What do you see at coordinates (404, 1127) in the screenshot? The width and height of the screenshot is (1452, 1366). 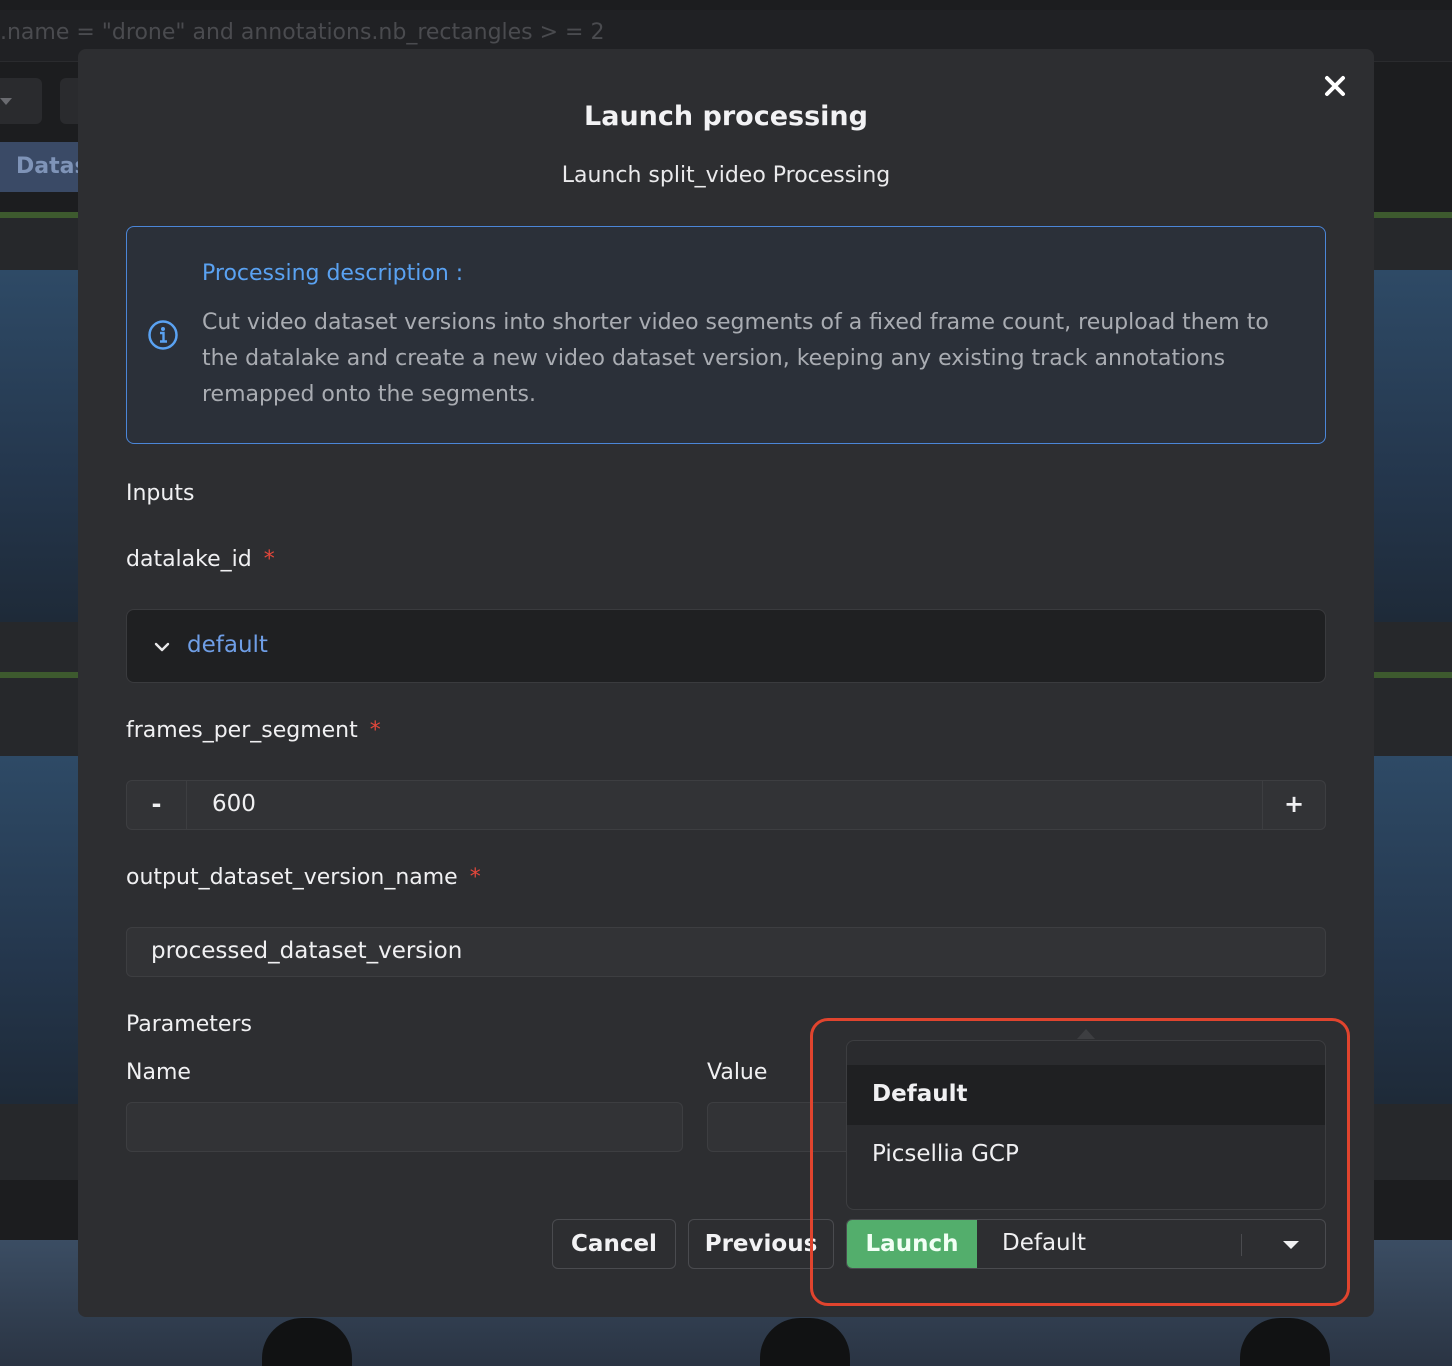 I see `parameter-name-input` at bounding box center [404, 1127].